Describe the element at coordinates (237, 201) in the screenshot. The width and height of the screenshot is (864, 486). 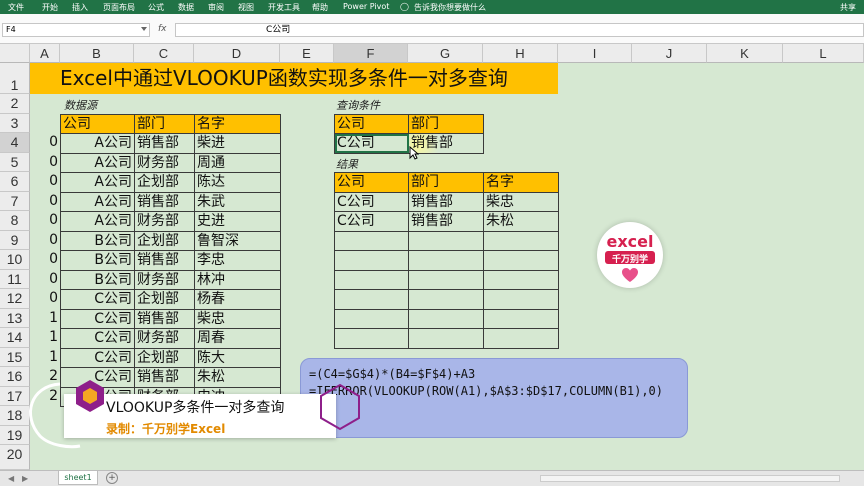
I see `cell: 朱武` at that location.